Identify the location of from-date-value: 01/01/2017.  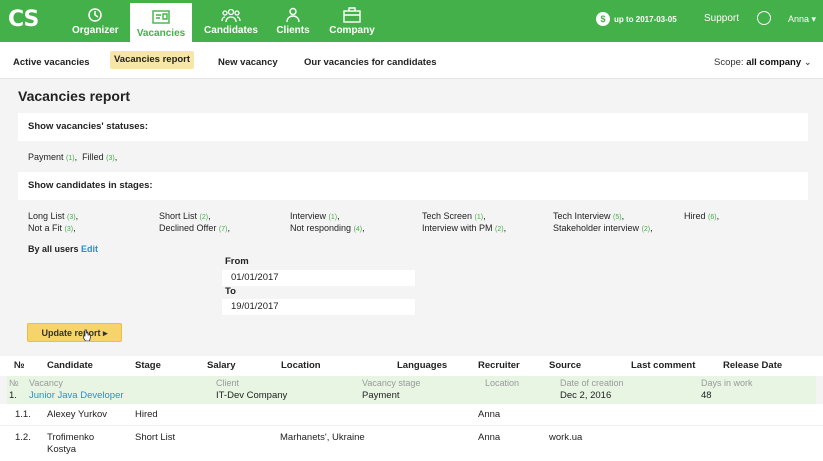
(255, 277).